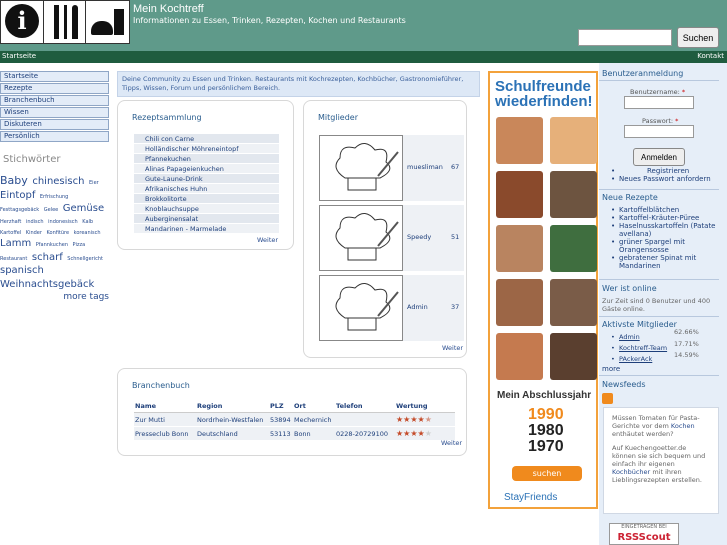 The image size is (727, 545). I want to click on recipe-list-item: Chili con Carne, so click(206, 139).